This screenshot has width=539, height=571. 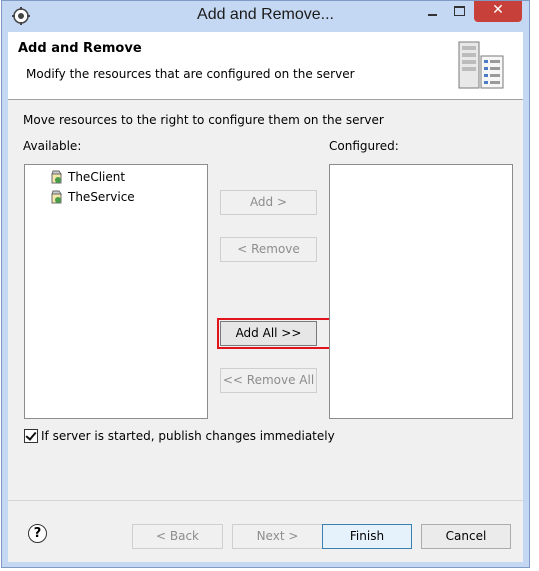 I want to click on list-item: TheClient, so click(x=87, y=177).